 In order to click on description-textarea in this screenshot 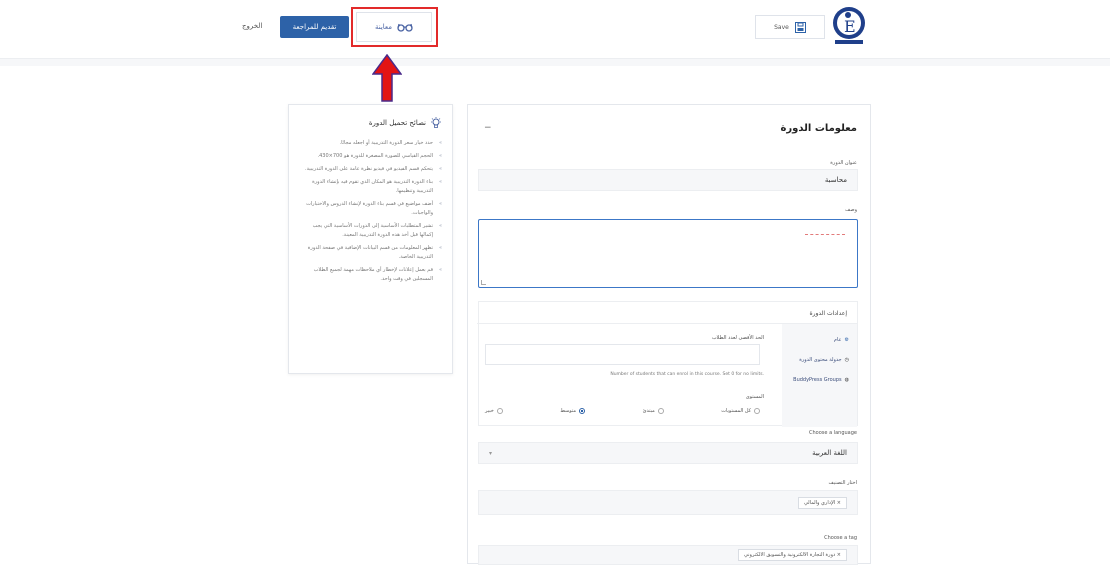, I will do `click(668, 253)`.